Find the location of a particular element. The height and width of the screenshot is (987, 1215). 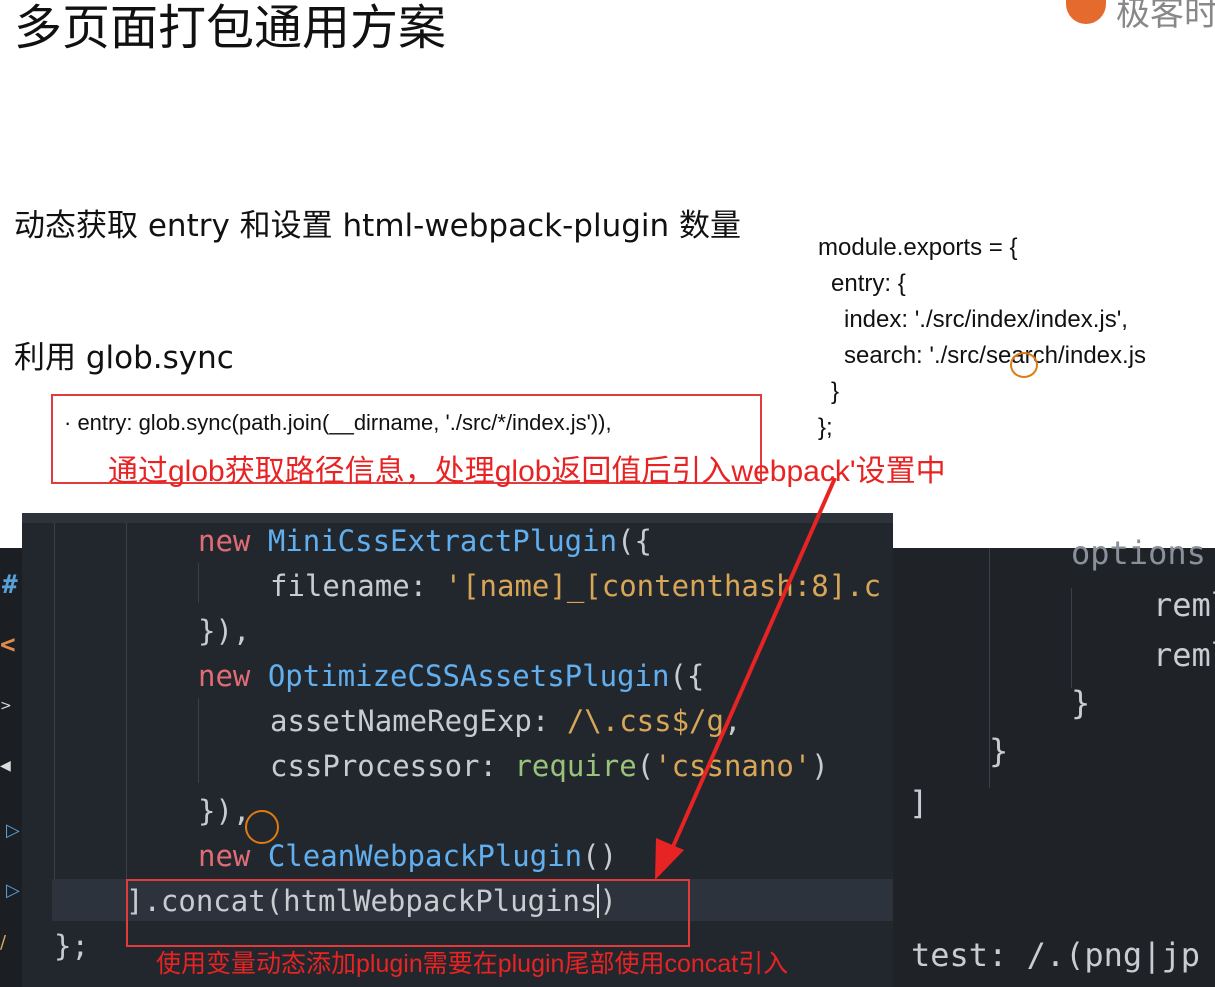

annotation-arrow is located at coordinates (746, 678).